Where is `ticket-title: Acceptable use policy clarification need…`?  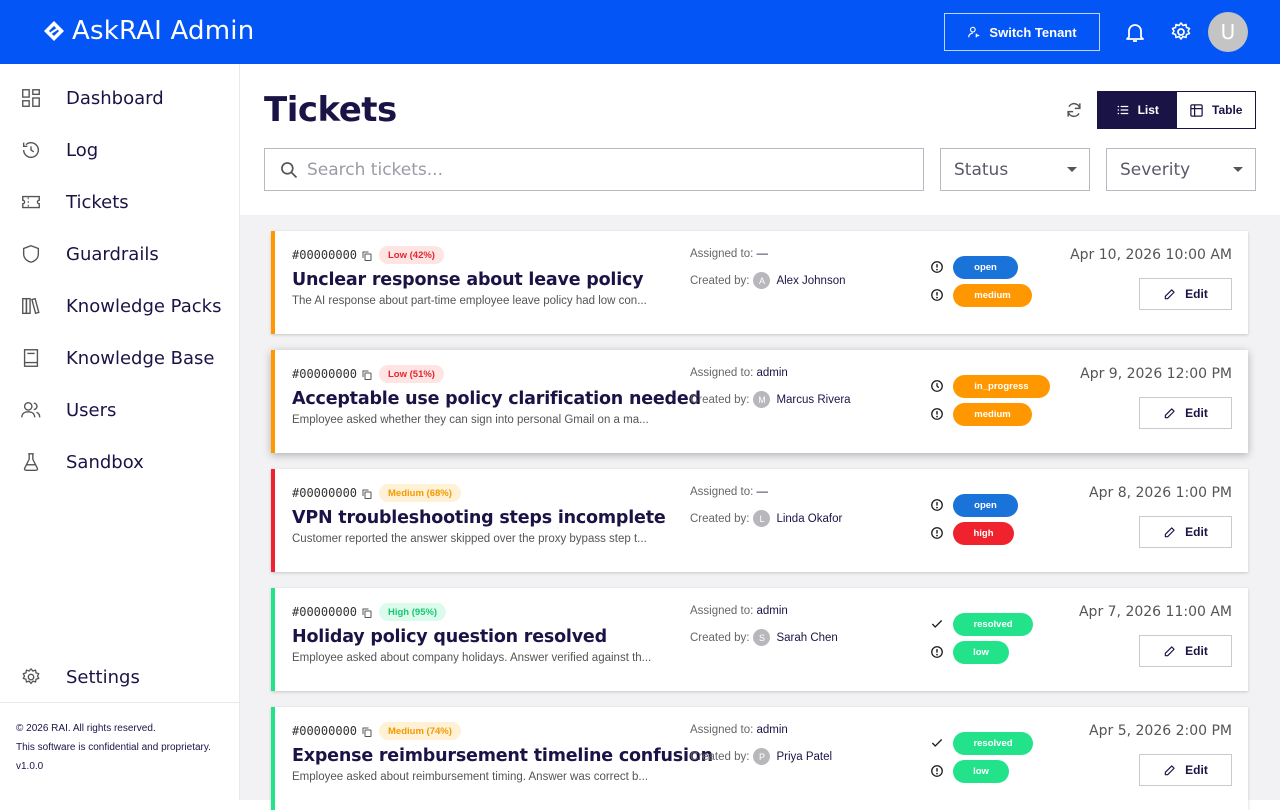
ticket-title: Acceptable use policy clarification need… is located at coordinates (496, 399).